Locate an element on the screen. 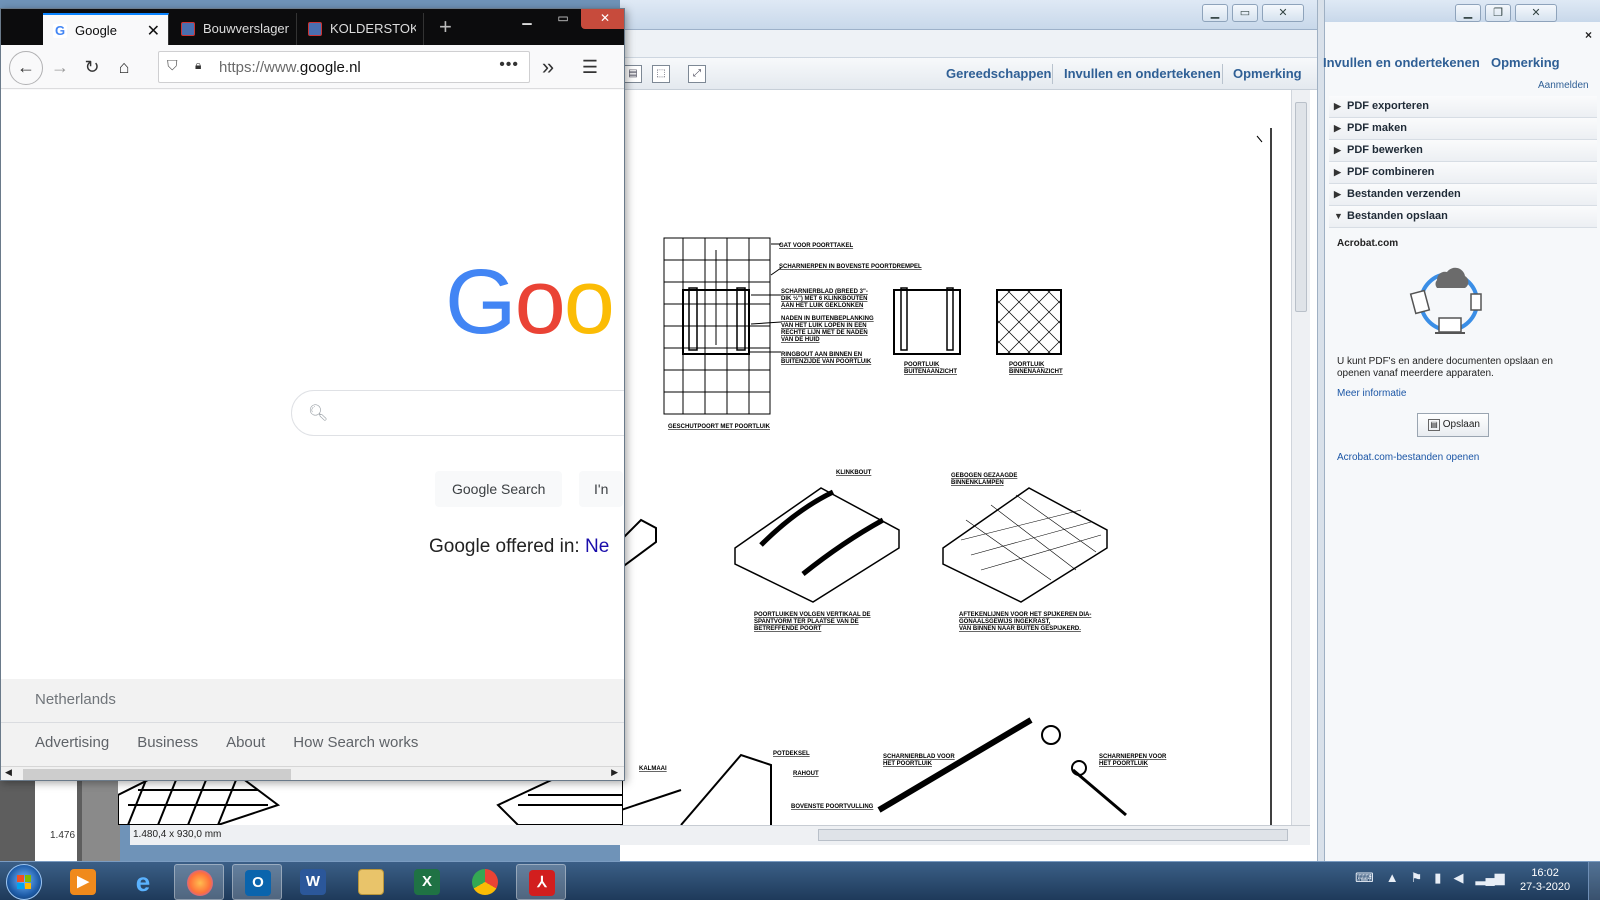 This screenshot has height=900, width=1600. pane-window-controls: ▁ ❐ ✕ is located at coordinates (1506, 13).